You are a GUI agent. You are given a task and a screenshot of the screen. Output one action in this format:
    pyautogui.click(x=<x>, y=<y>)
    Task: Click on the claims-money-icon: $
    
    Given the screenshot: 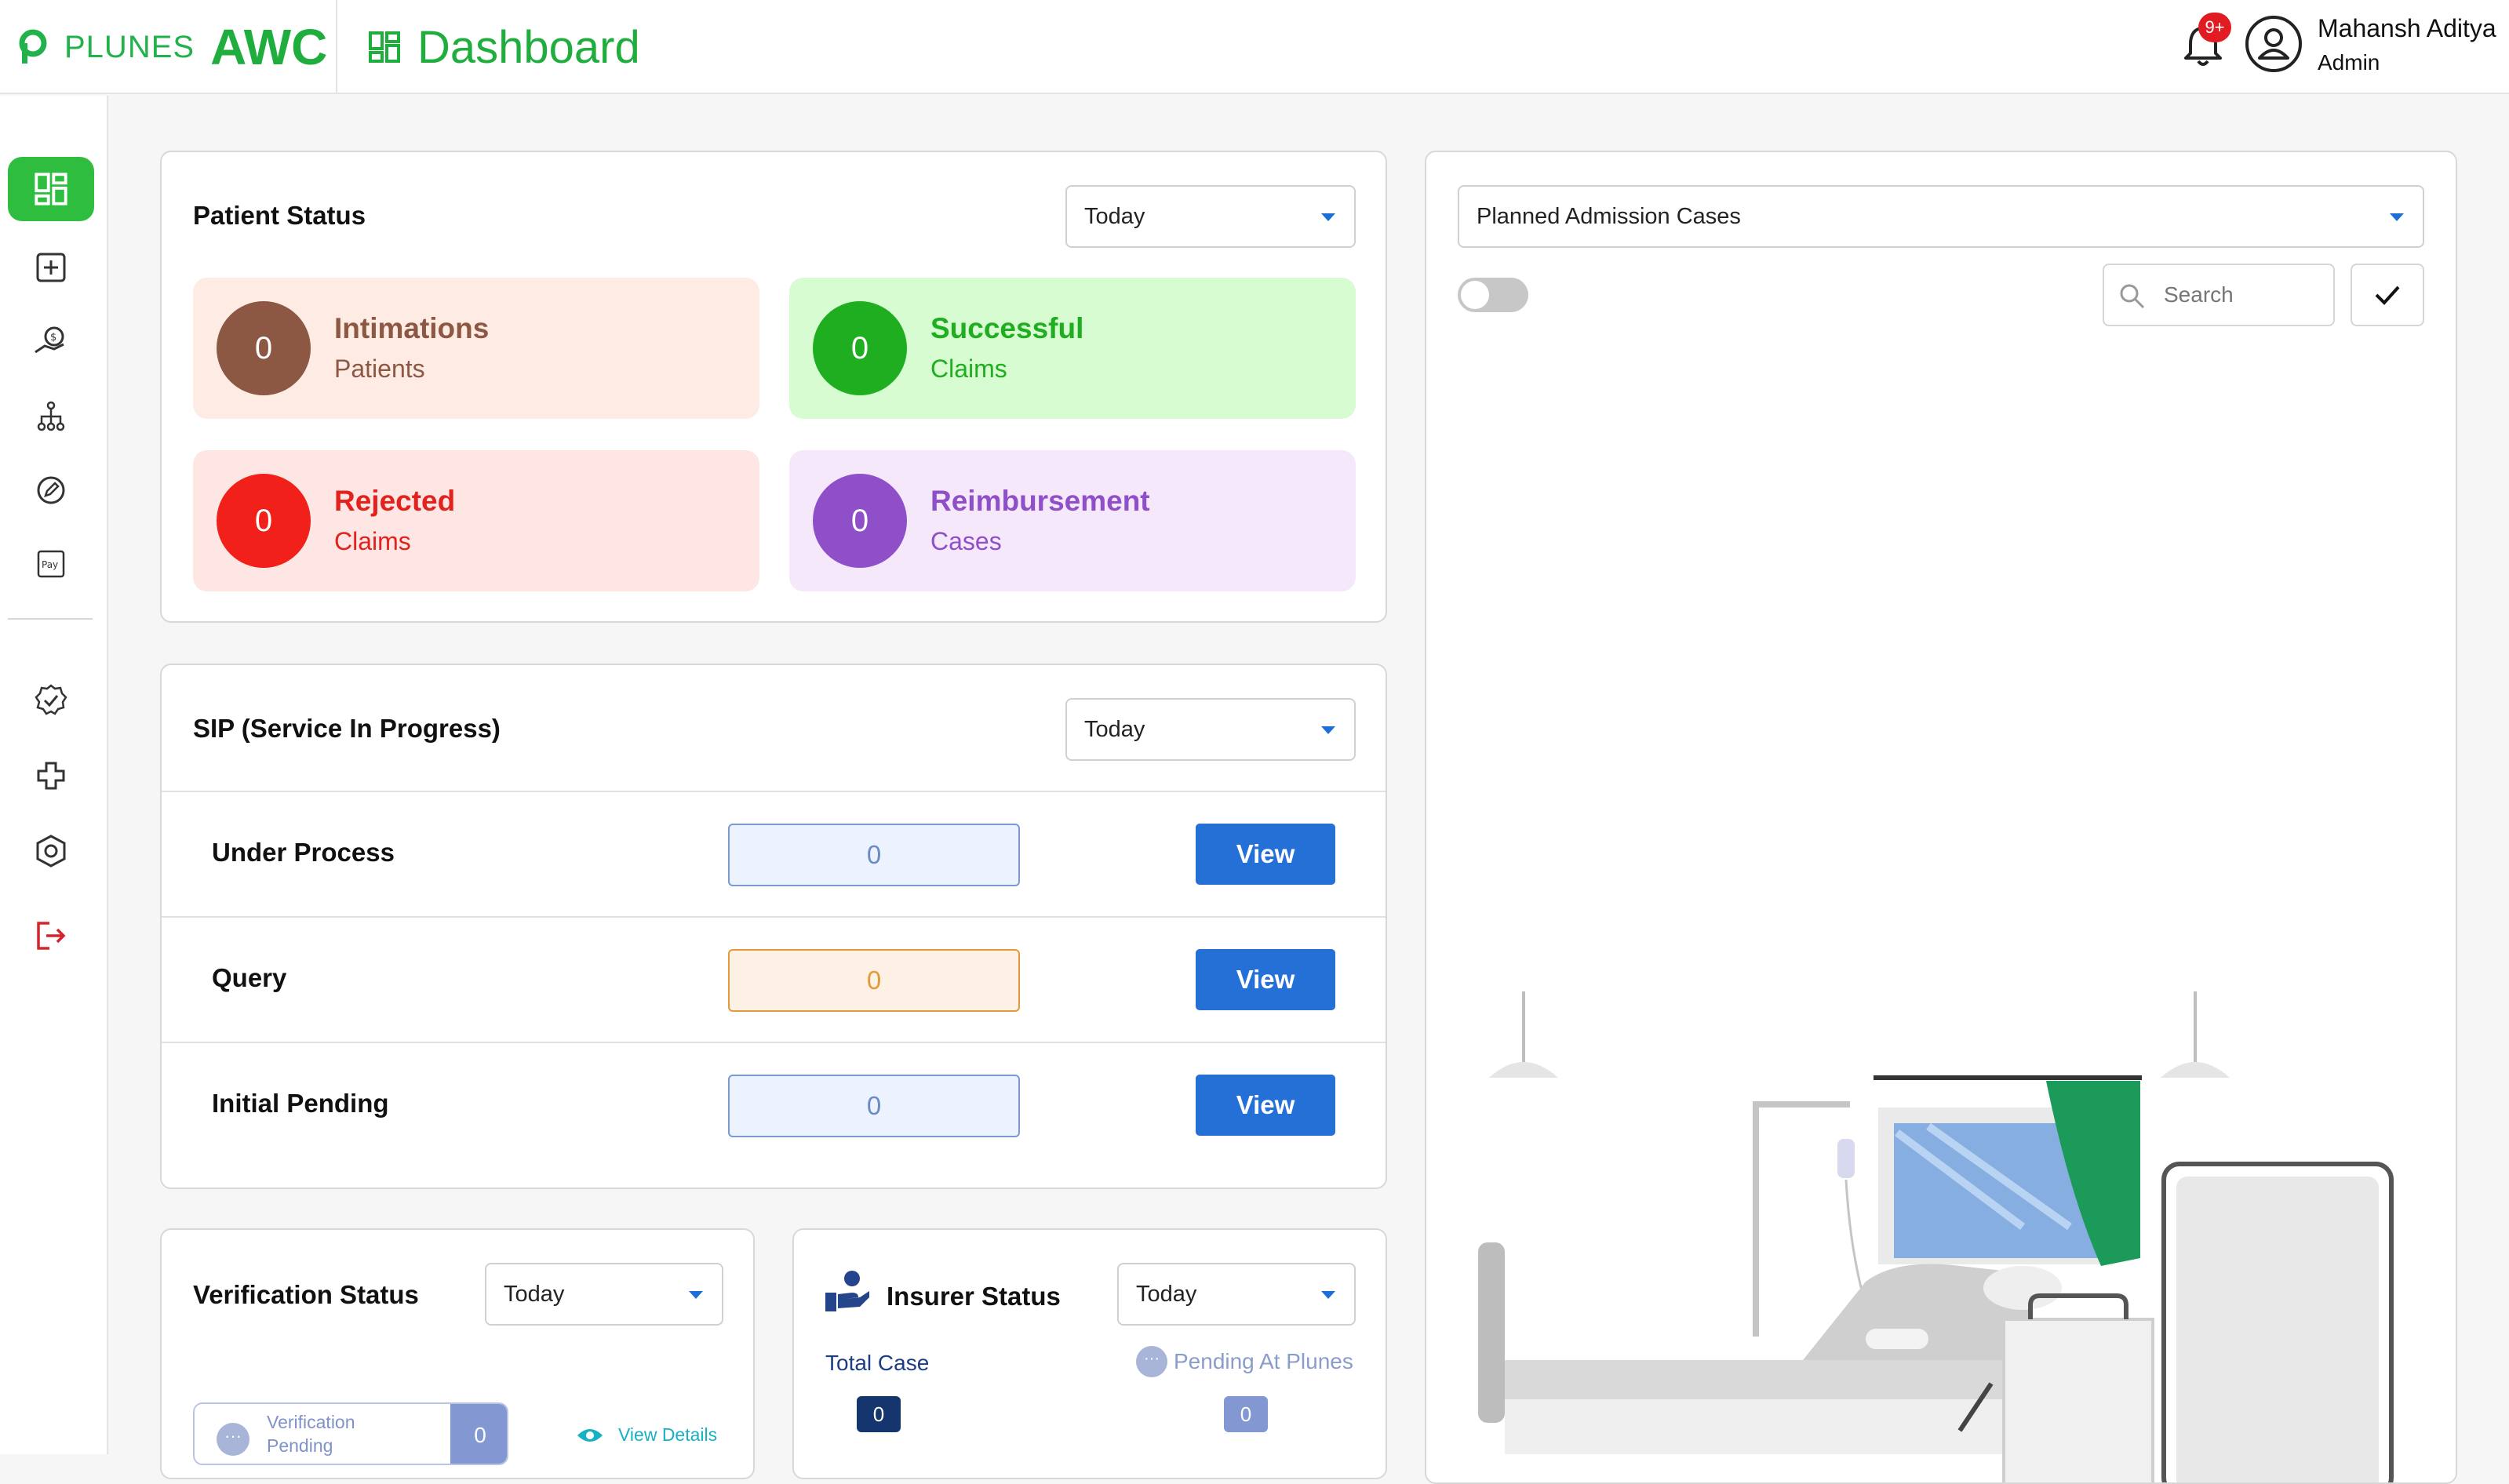 What is the action you would take?
    pyautogui.click(x=50, y=340)
    